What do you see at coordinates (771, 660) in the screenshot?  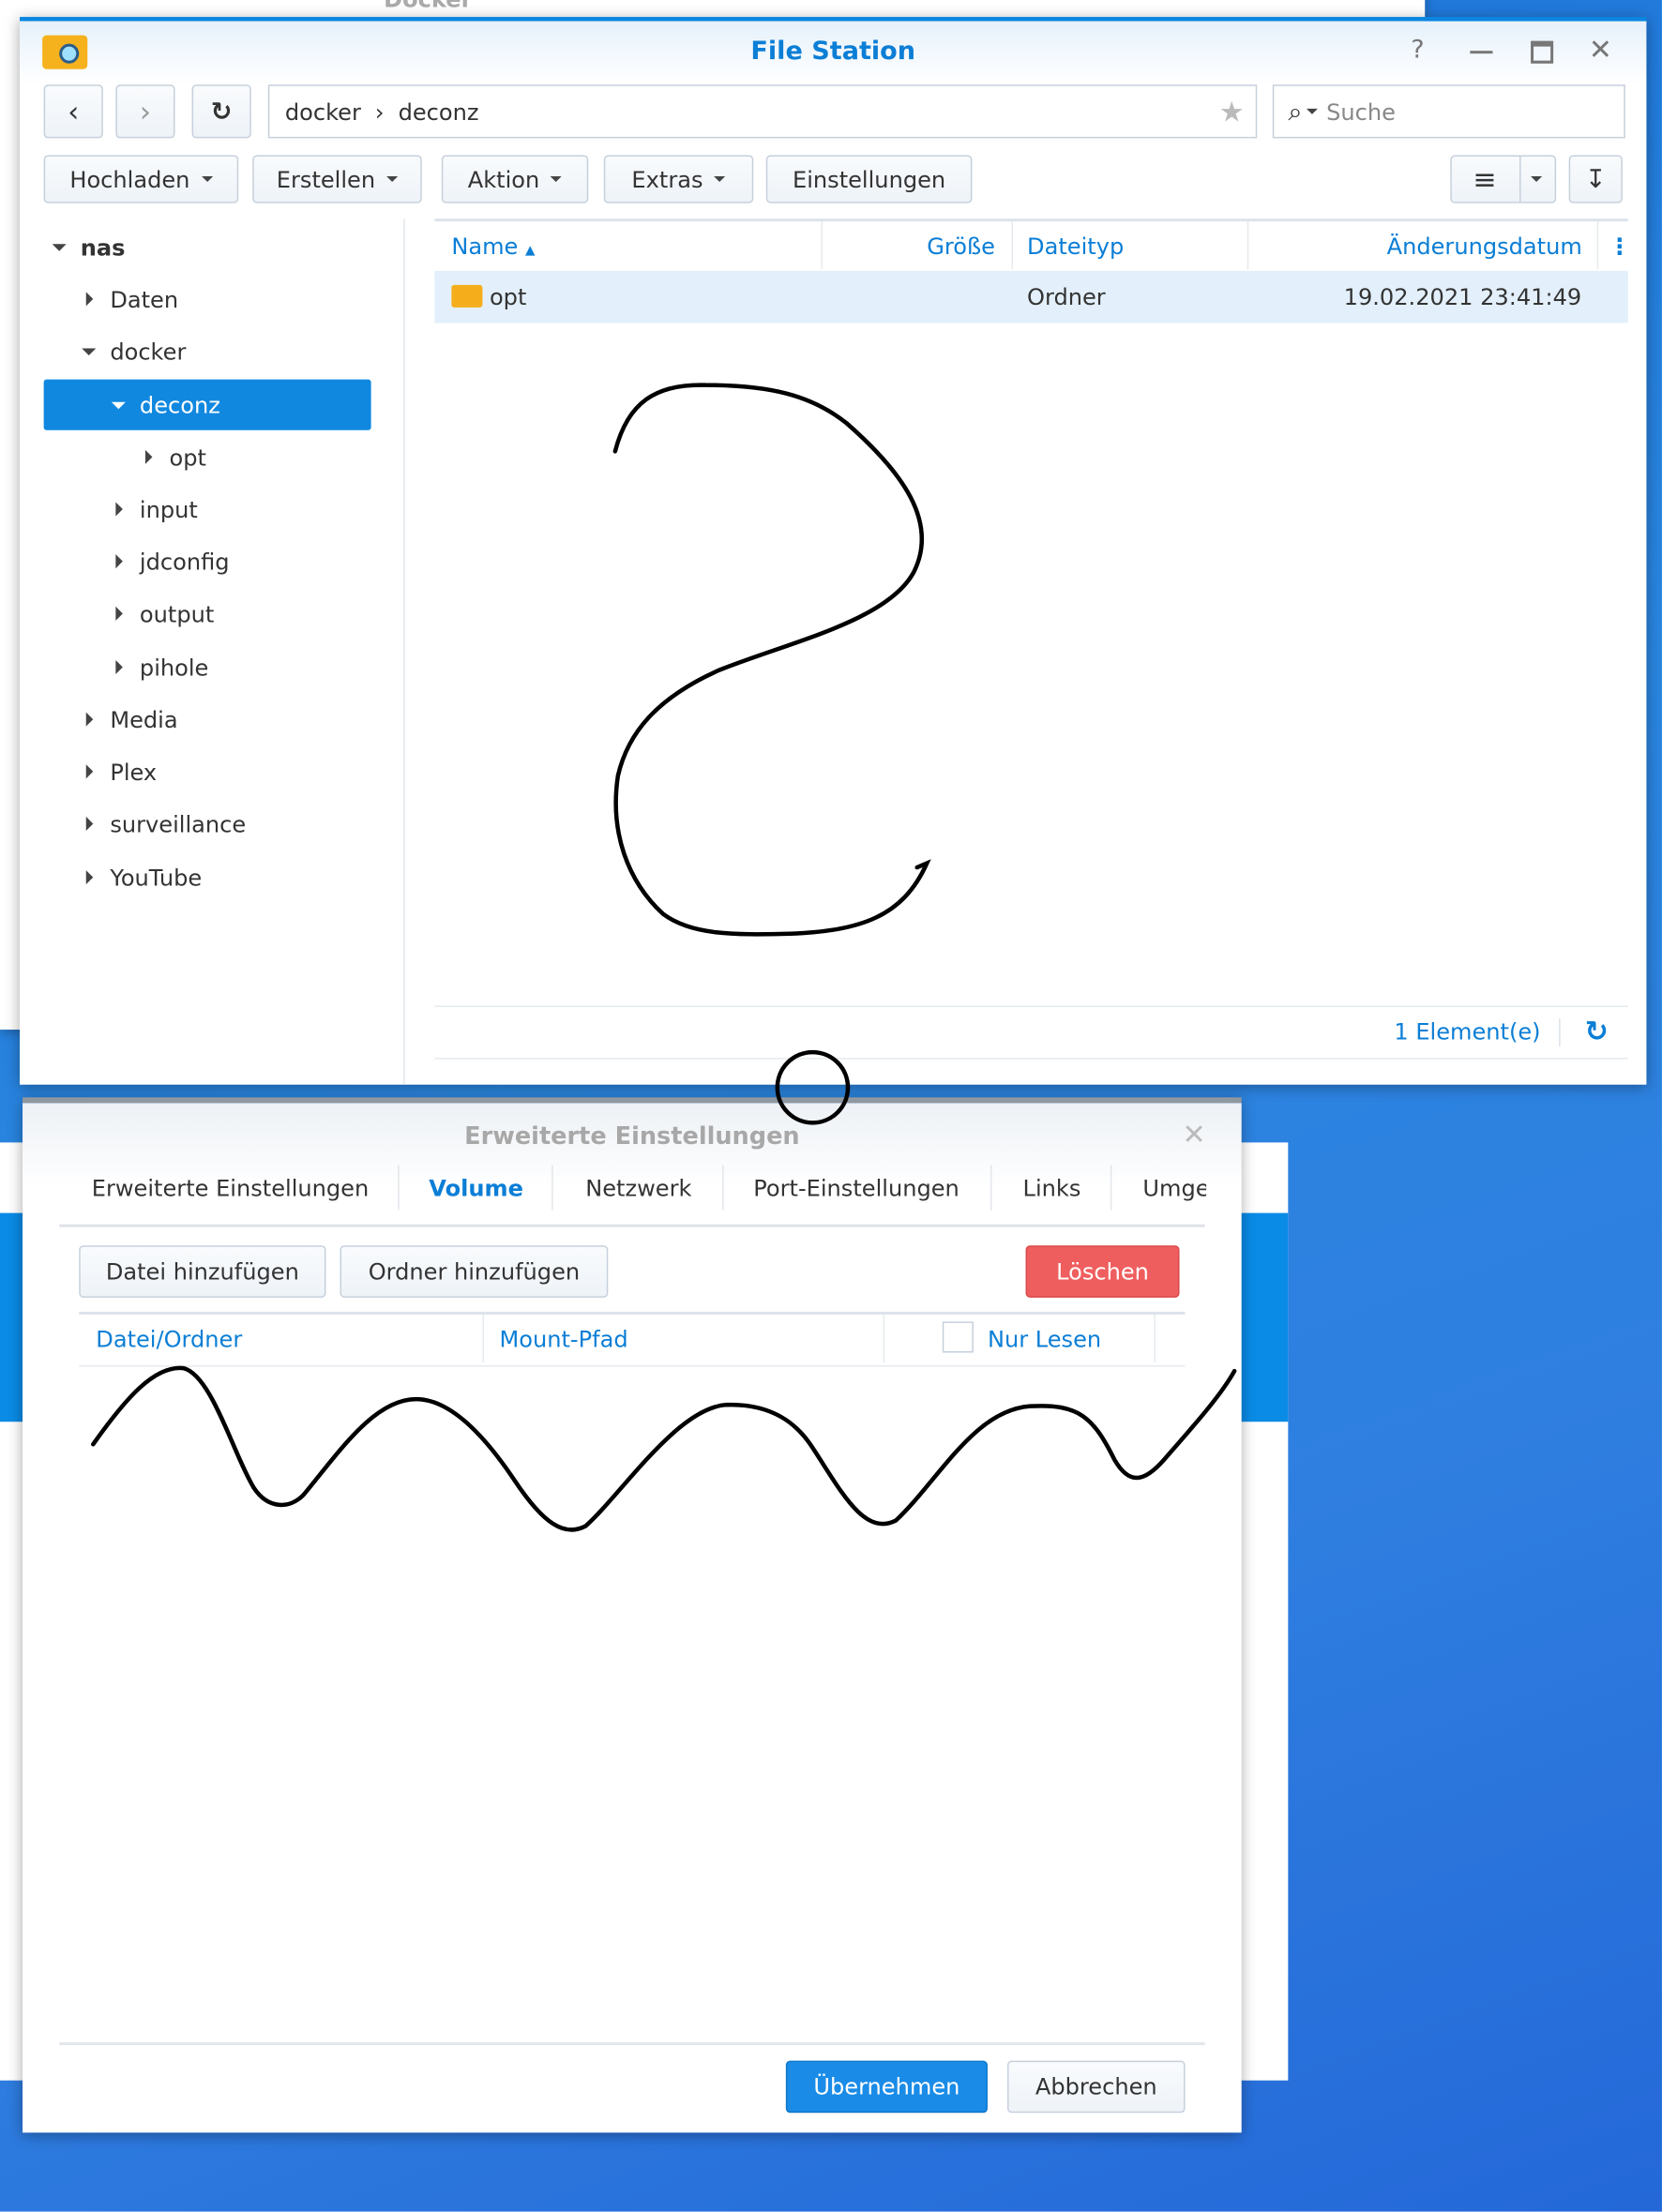 I see `hand-drawn-curve-upper` at bounding box center [771, 660].